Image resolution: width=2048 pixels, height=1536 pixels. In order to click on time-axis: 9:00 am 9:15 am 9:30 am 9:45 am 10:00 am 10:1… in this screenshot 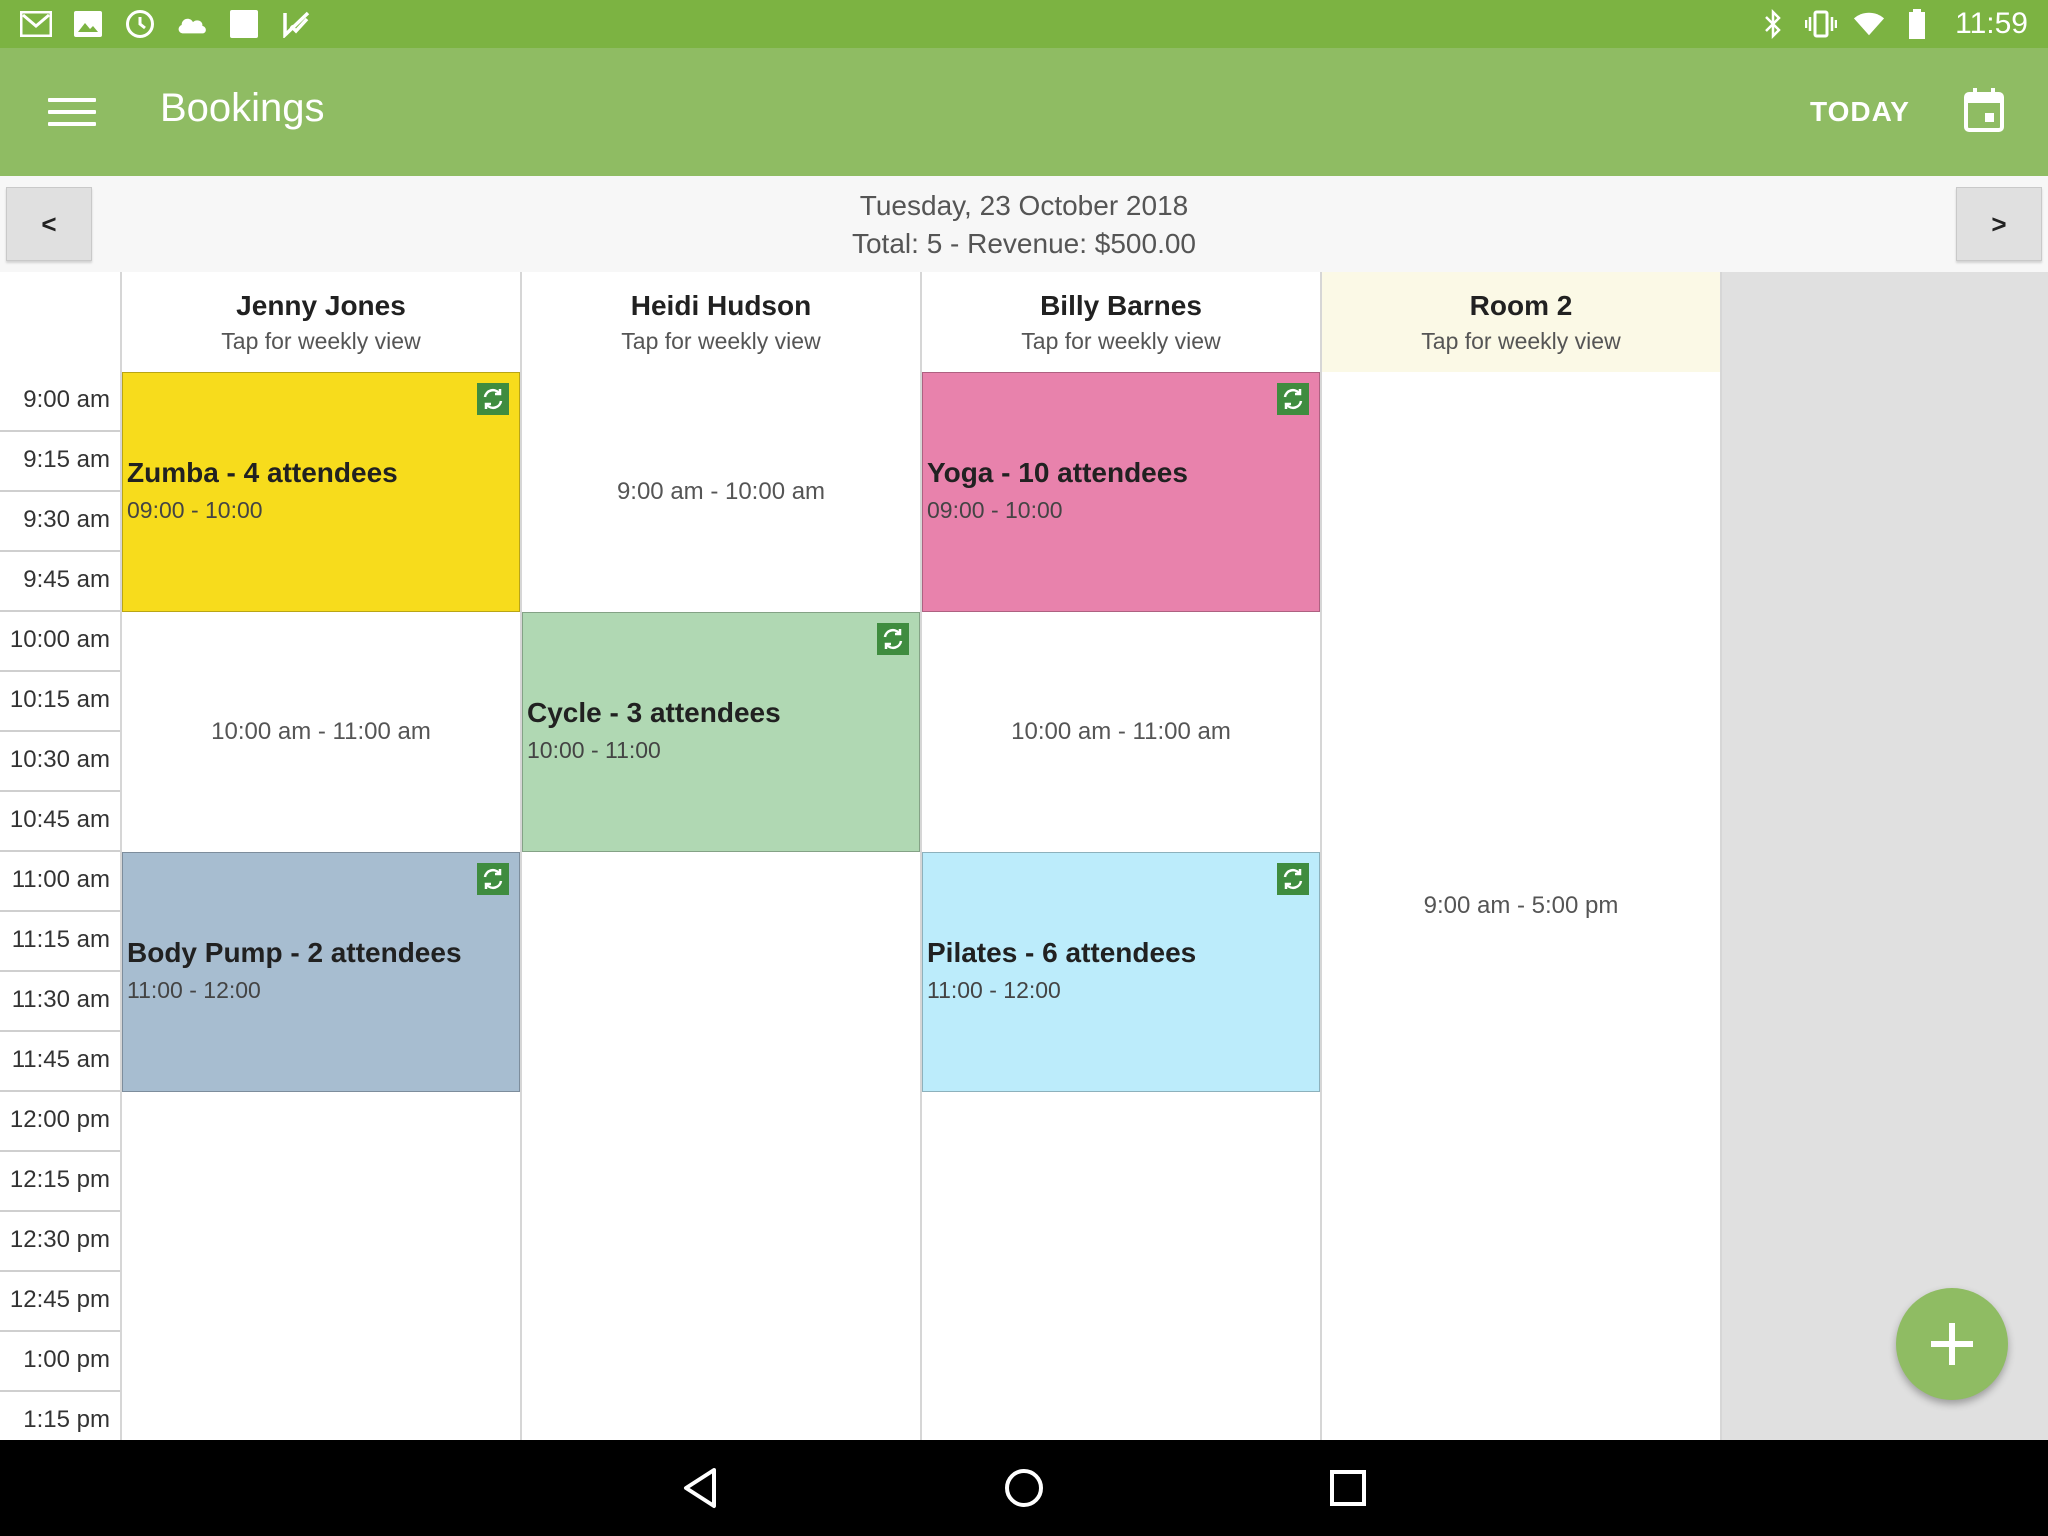, I will do `click(60, 906)`.